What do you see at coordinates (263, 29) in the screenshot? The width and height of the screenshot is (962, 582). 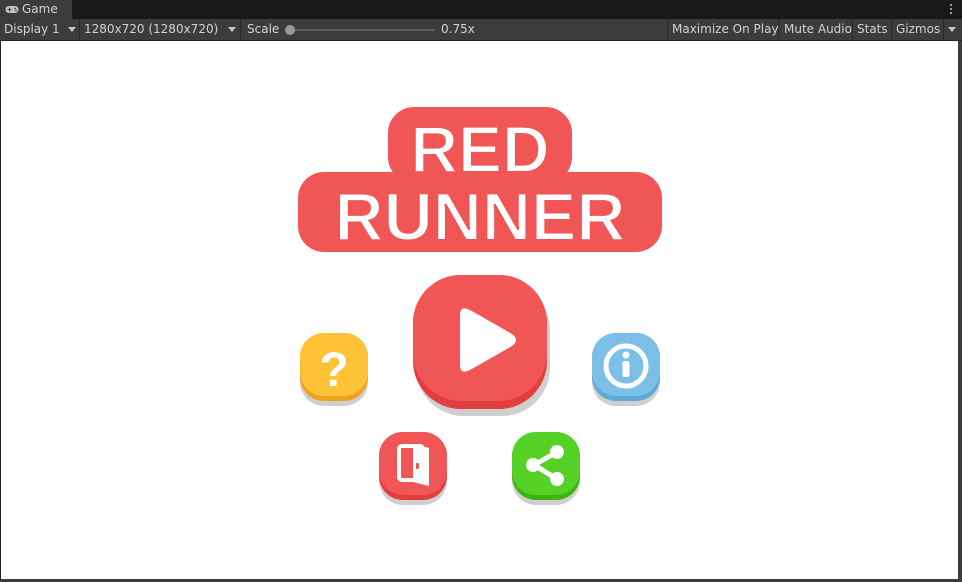 I see `scale-label: Scale` at bounding box center [263, 29].